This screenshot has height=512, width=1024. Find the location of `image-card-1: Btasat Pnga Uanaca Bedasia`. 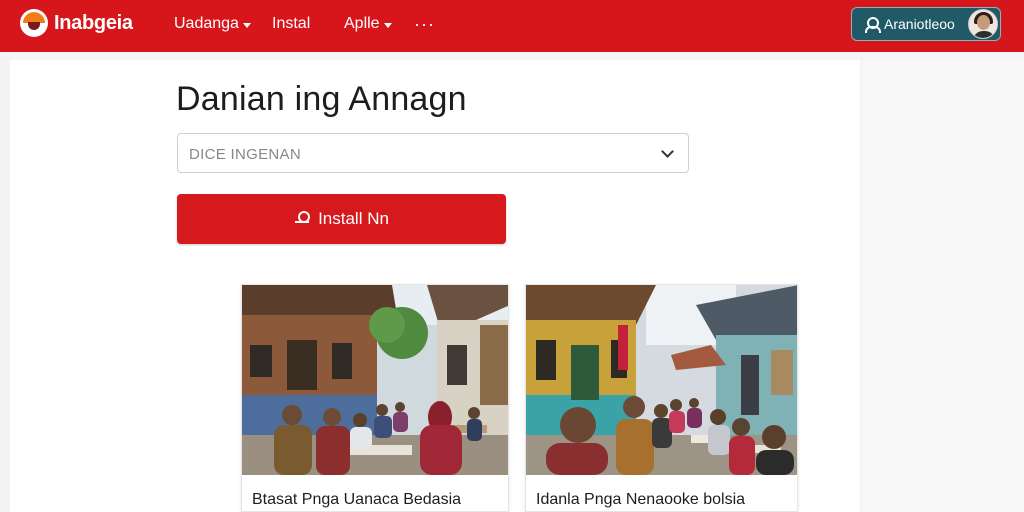

image-card-1: Btasat Pnga Uanaca Bedasia is located at coordinates (375, 398).